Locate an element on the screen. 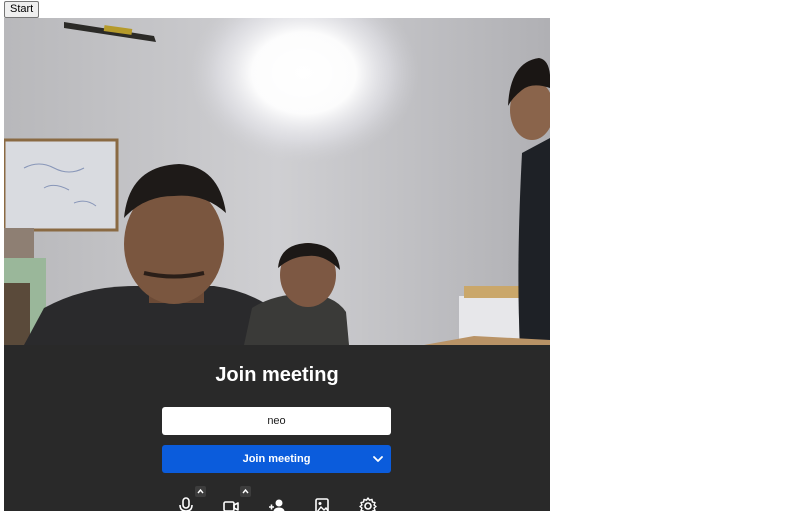 Image resolution: width=806 pixels, height=511 pixels. start-button: Start is located at coordinates (22, 9).